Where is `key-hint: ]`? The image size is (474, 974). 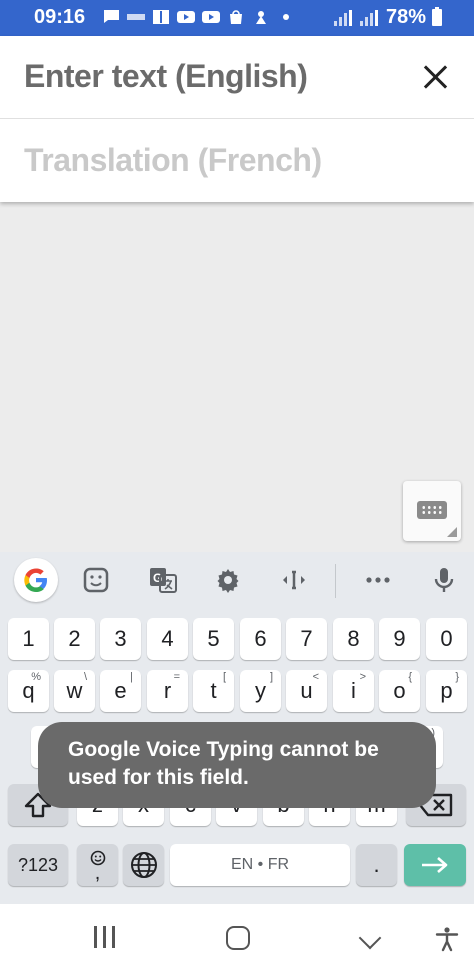 key-hint: ] is located at coordinates (271, 677).